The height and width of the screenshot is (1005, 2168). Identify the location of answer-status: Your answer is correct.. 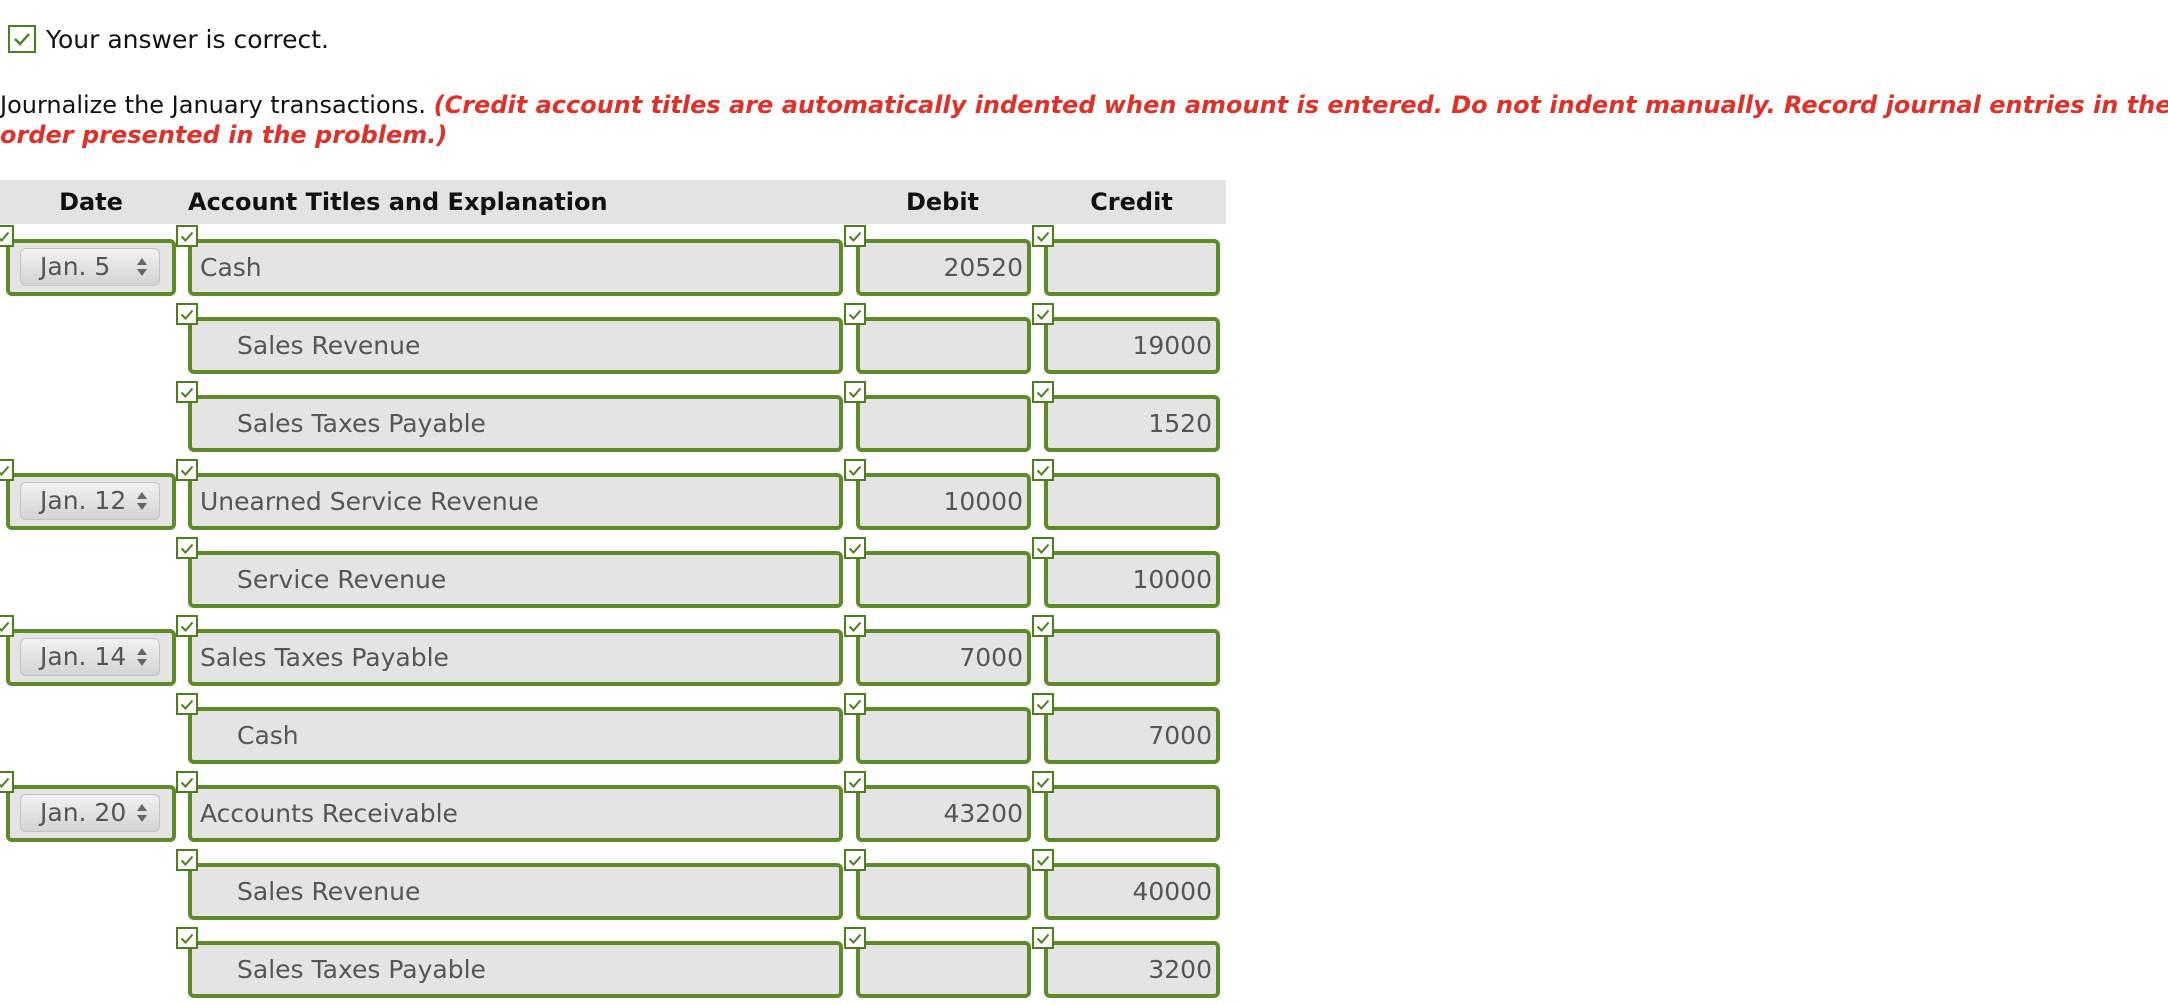
(168, 39).